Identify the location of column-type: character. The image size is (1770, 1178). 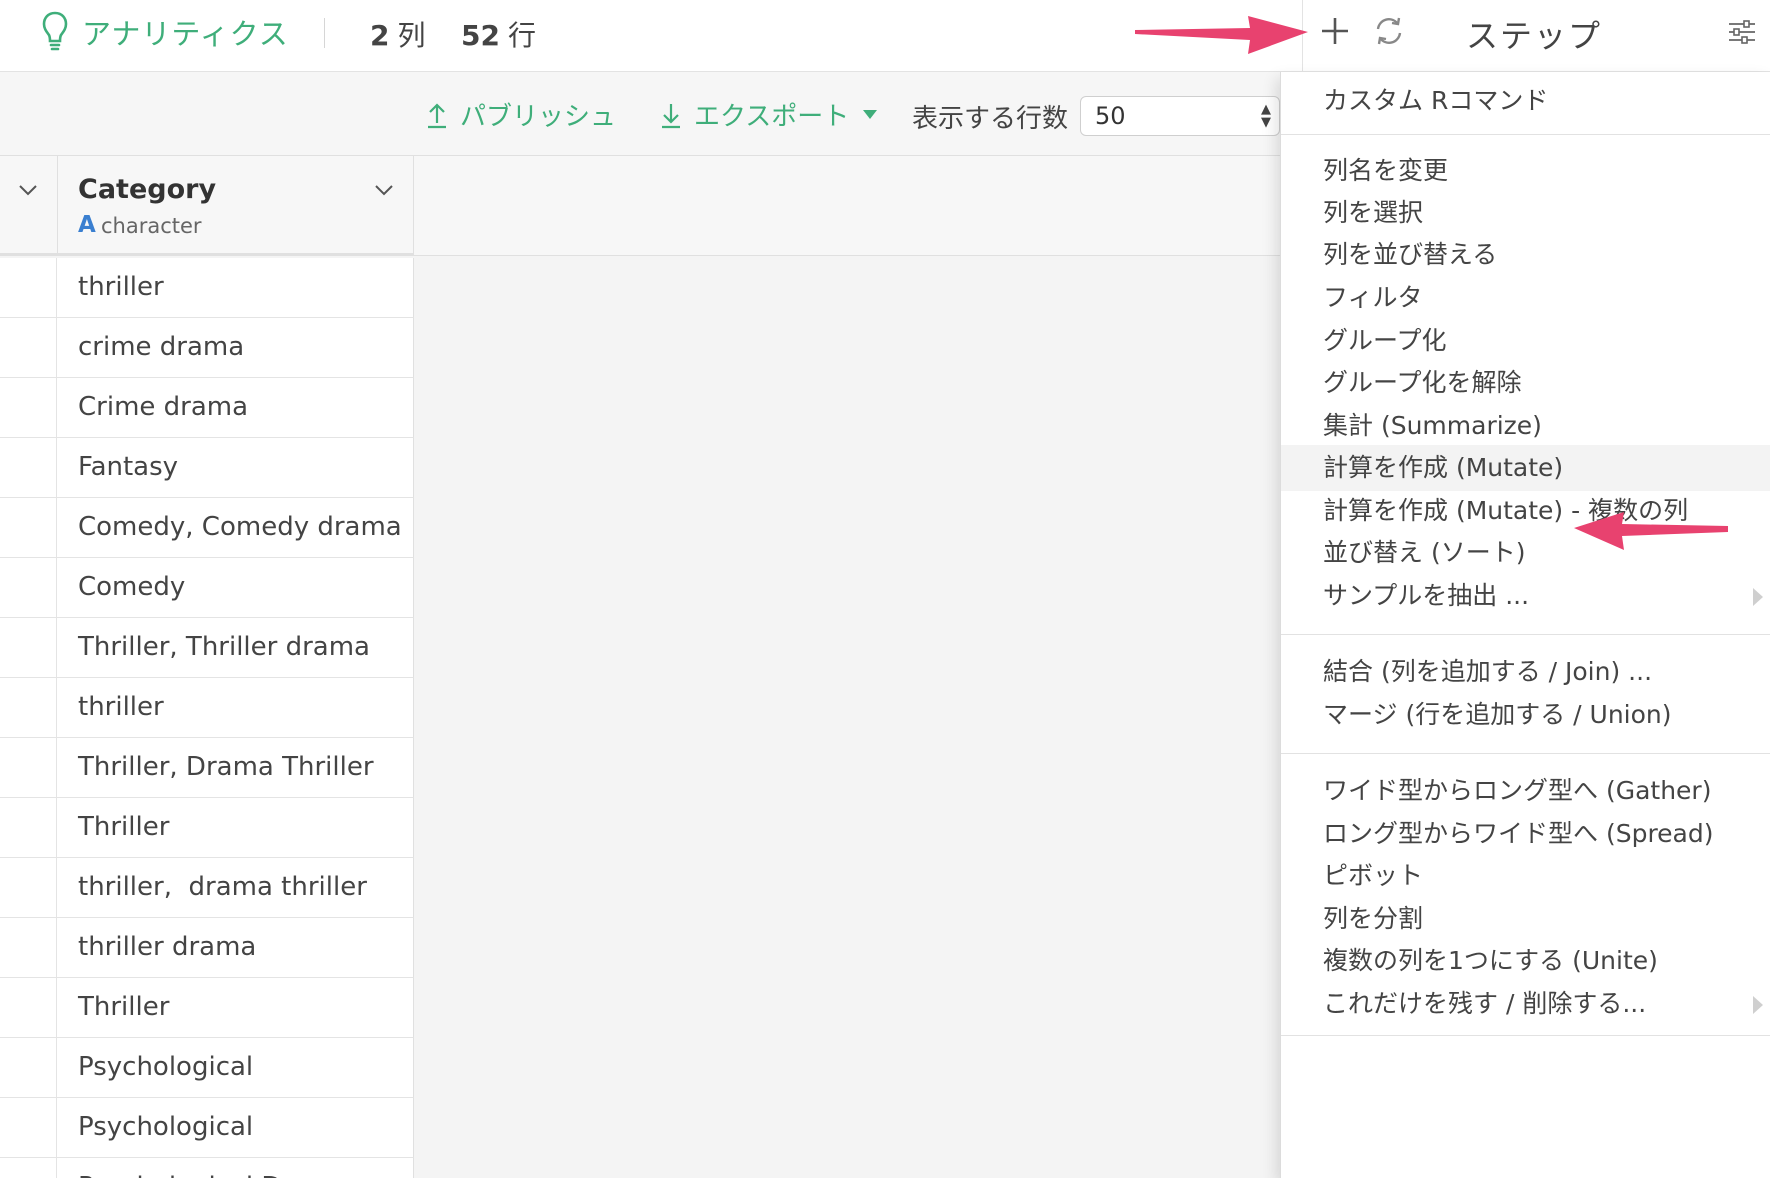
(151, 226).